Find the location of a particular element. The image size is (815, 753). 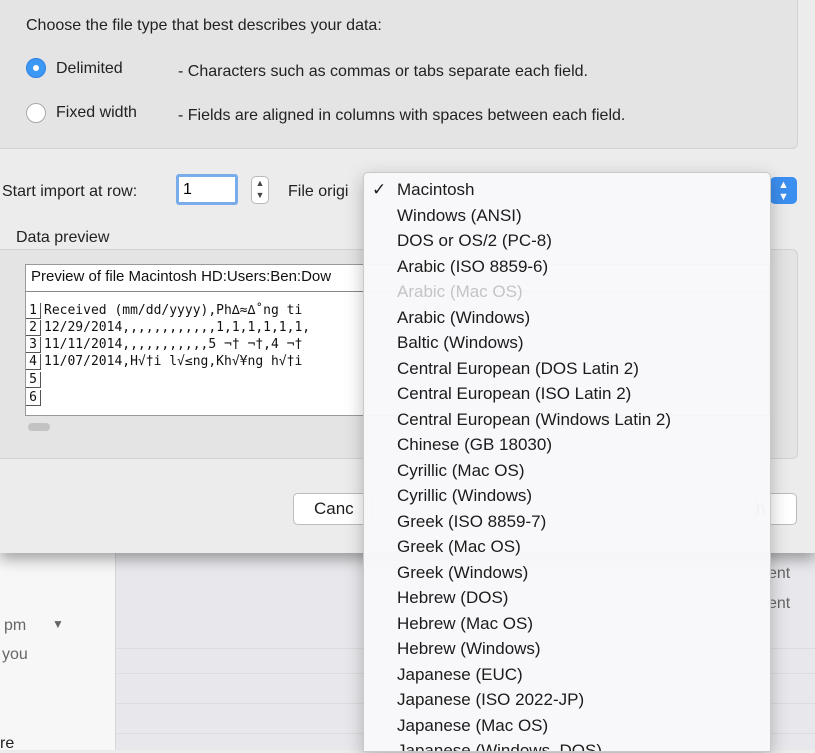

row-number: 1 is located at coordinates (33, 311).